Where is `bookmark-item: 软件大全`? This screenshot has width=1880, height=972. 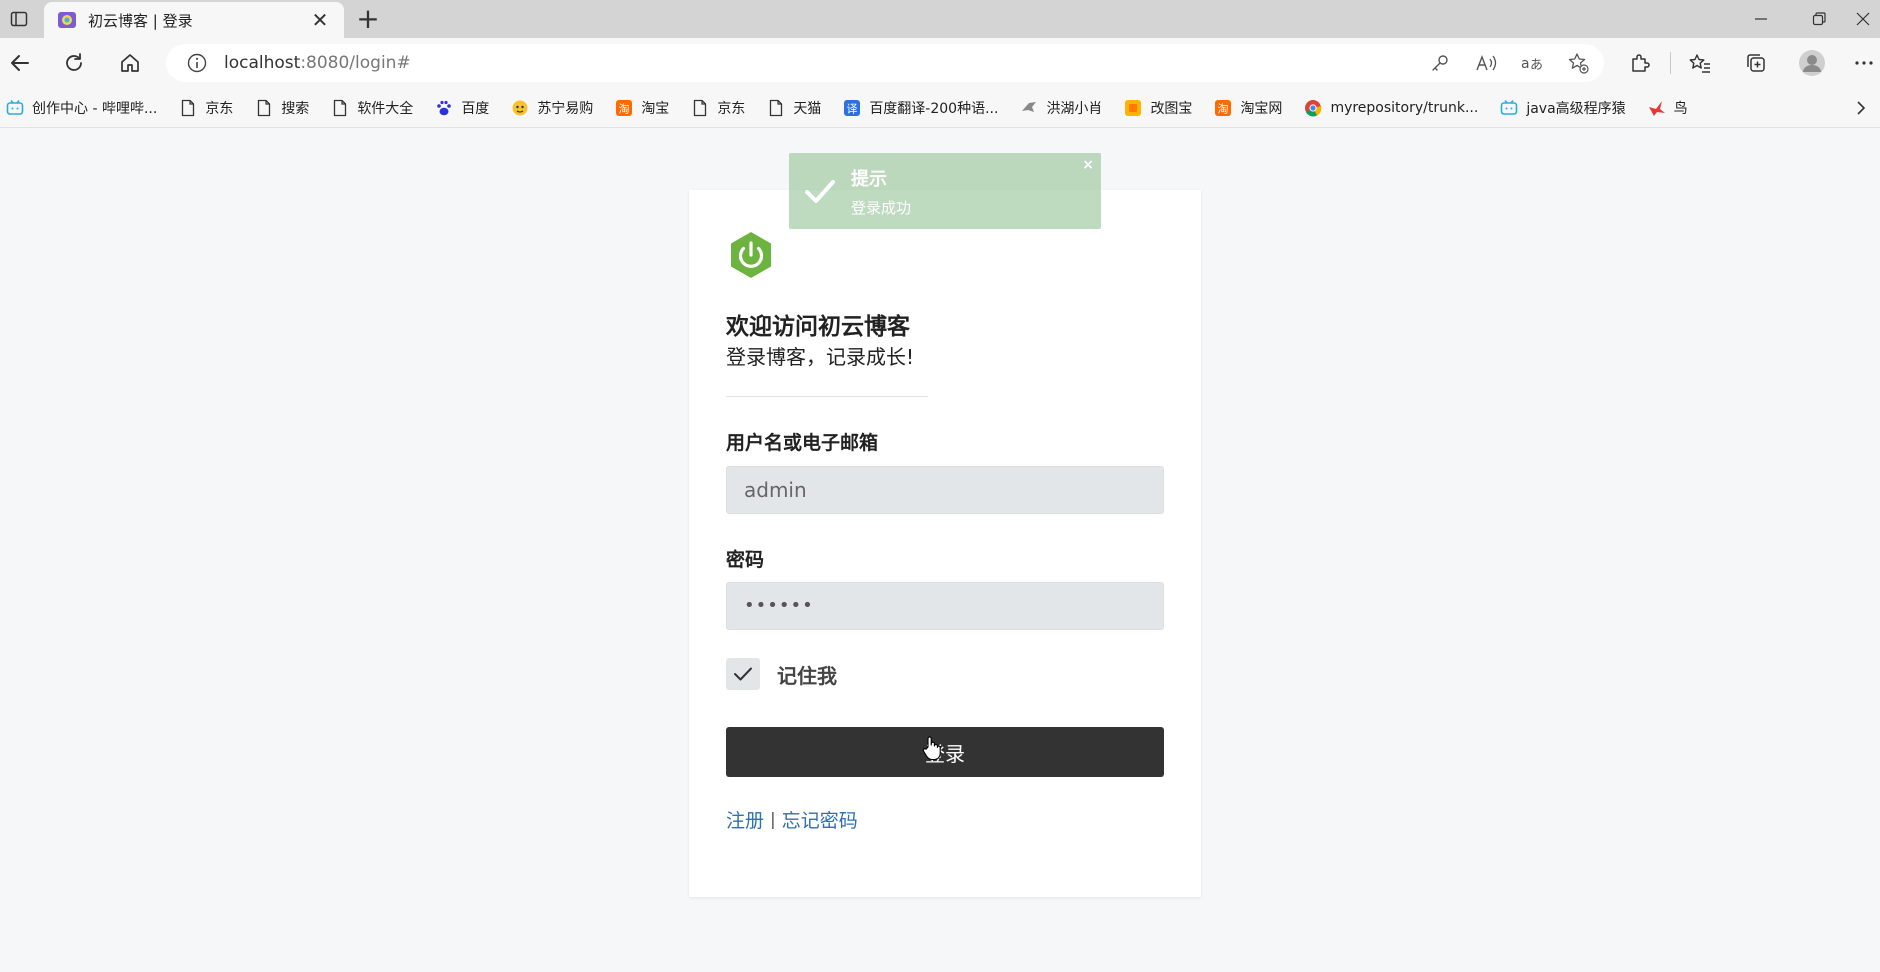
bookmark-item: 软件大全 is located at coordinates (372, 108).